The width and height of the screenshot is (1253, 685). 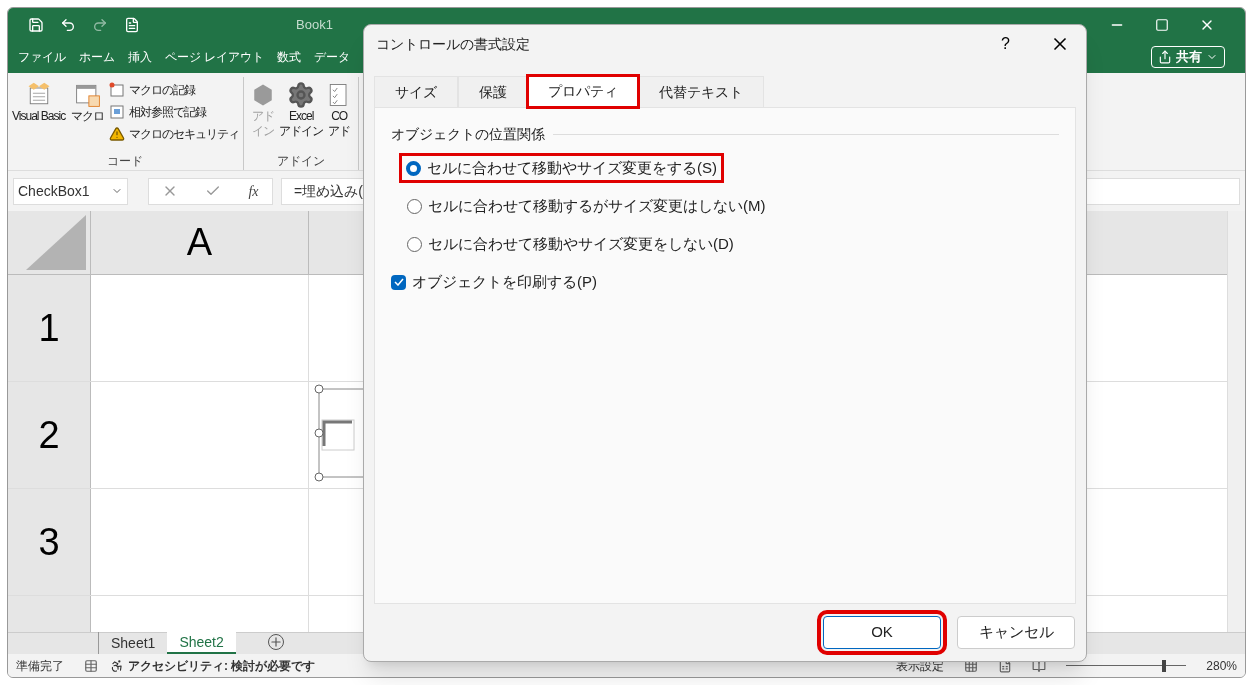 I want to click on row-header: 1, so click(x=49, y=328).